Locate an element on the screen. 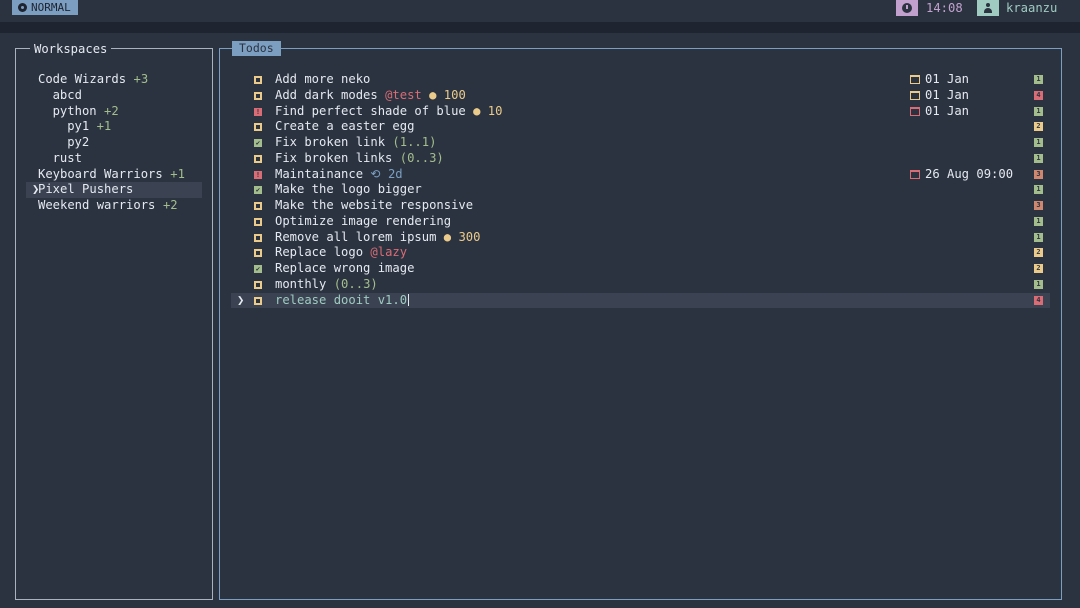 The width and height of the screenshot is (1080, 608). workspace-item: Keyboard Warriors +1 is located at coordinates (114, 175).